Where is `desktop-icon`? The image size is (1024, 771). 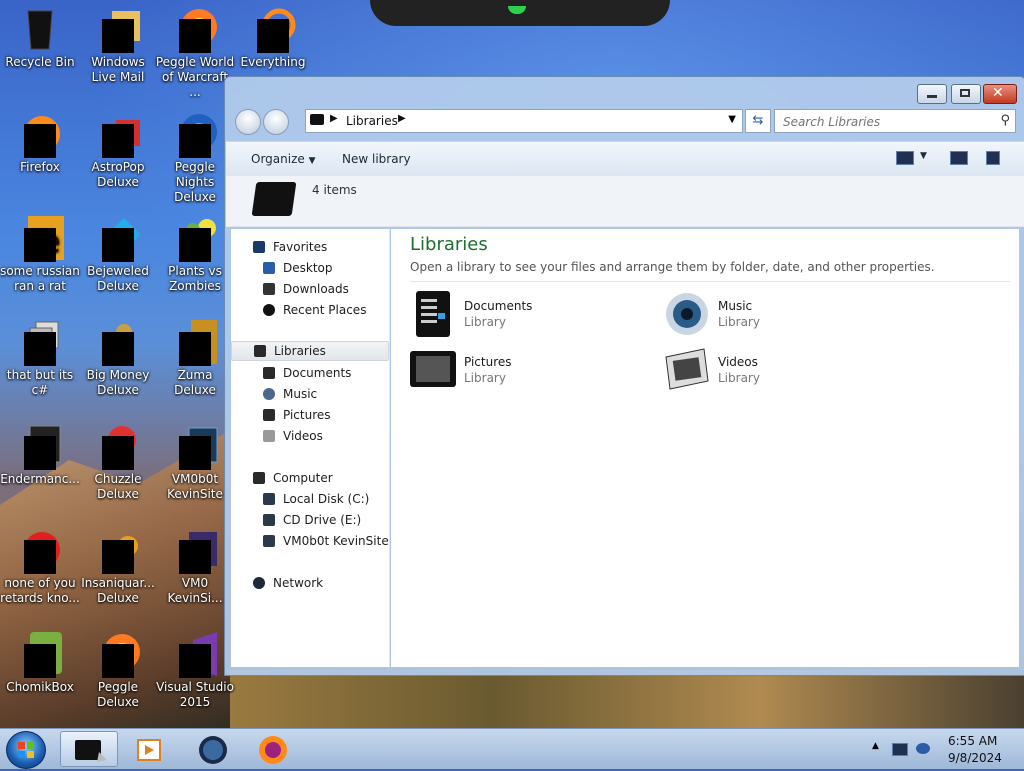
desktop-icon is located at coordinates (269, 268).